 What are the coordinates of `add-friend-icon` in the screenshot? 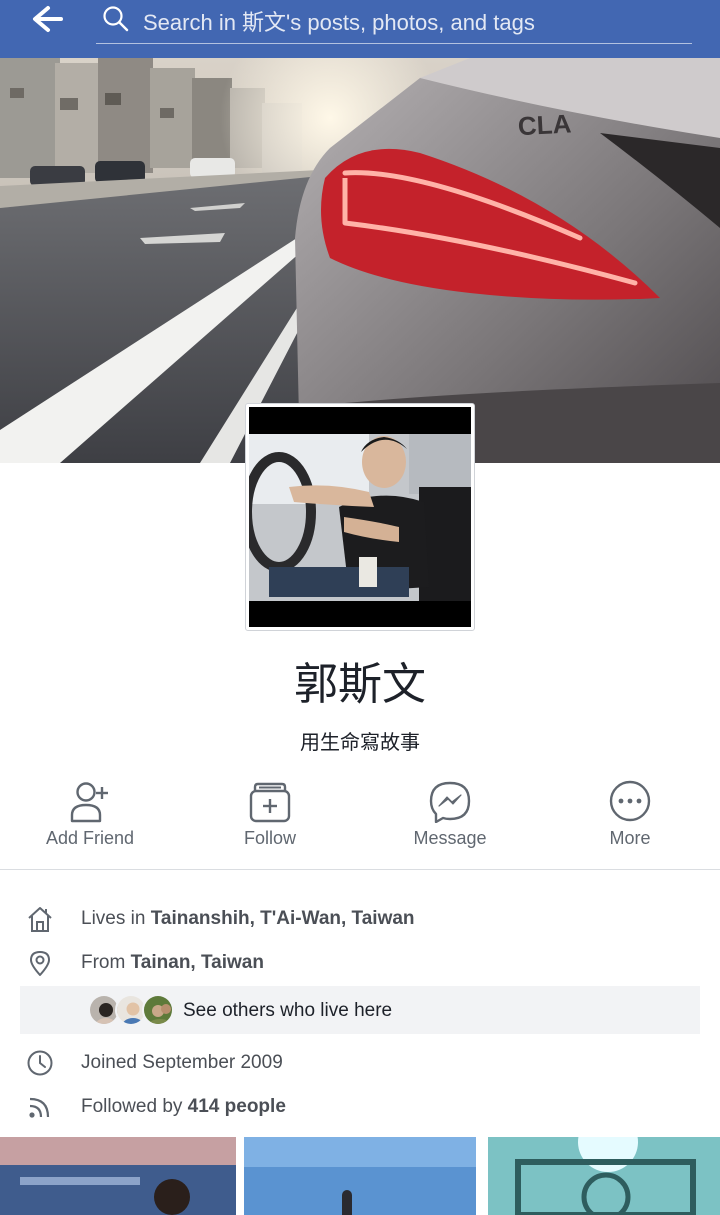 It's located at (90, 801).